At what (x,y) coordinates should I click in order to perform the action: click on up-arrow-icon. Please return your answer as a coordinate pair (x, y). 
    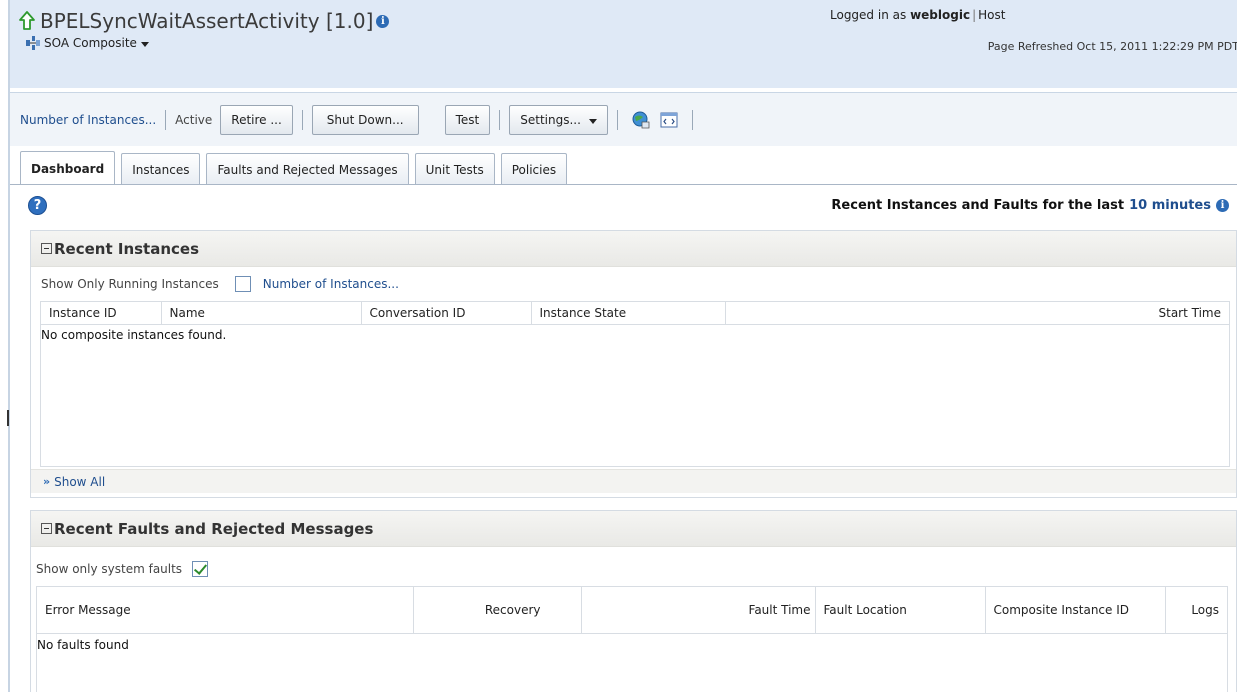
    Looking at the image, I should click on (27, 21).